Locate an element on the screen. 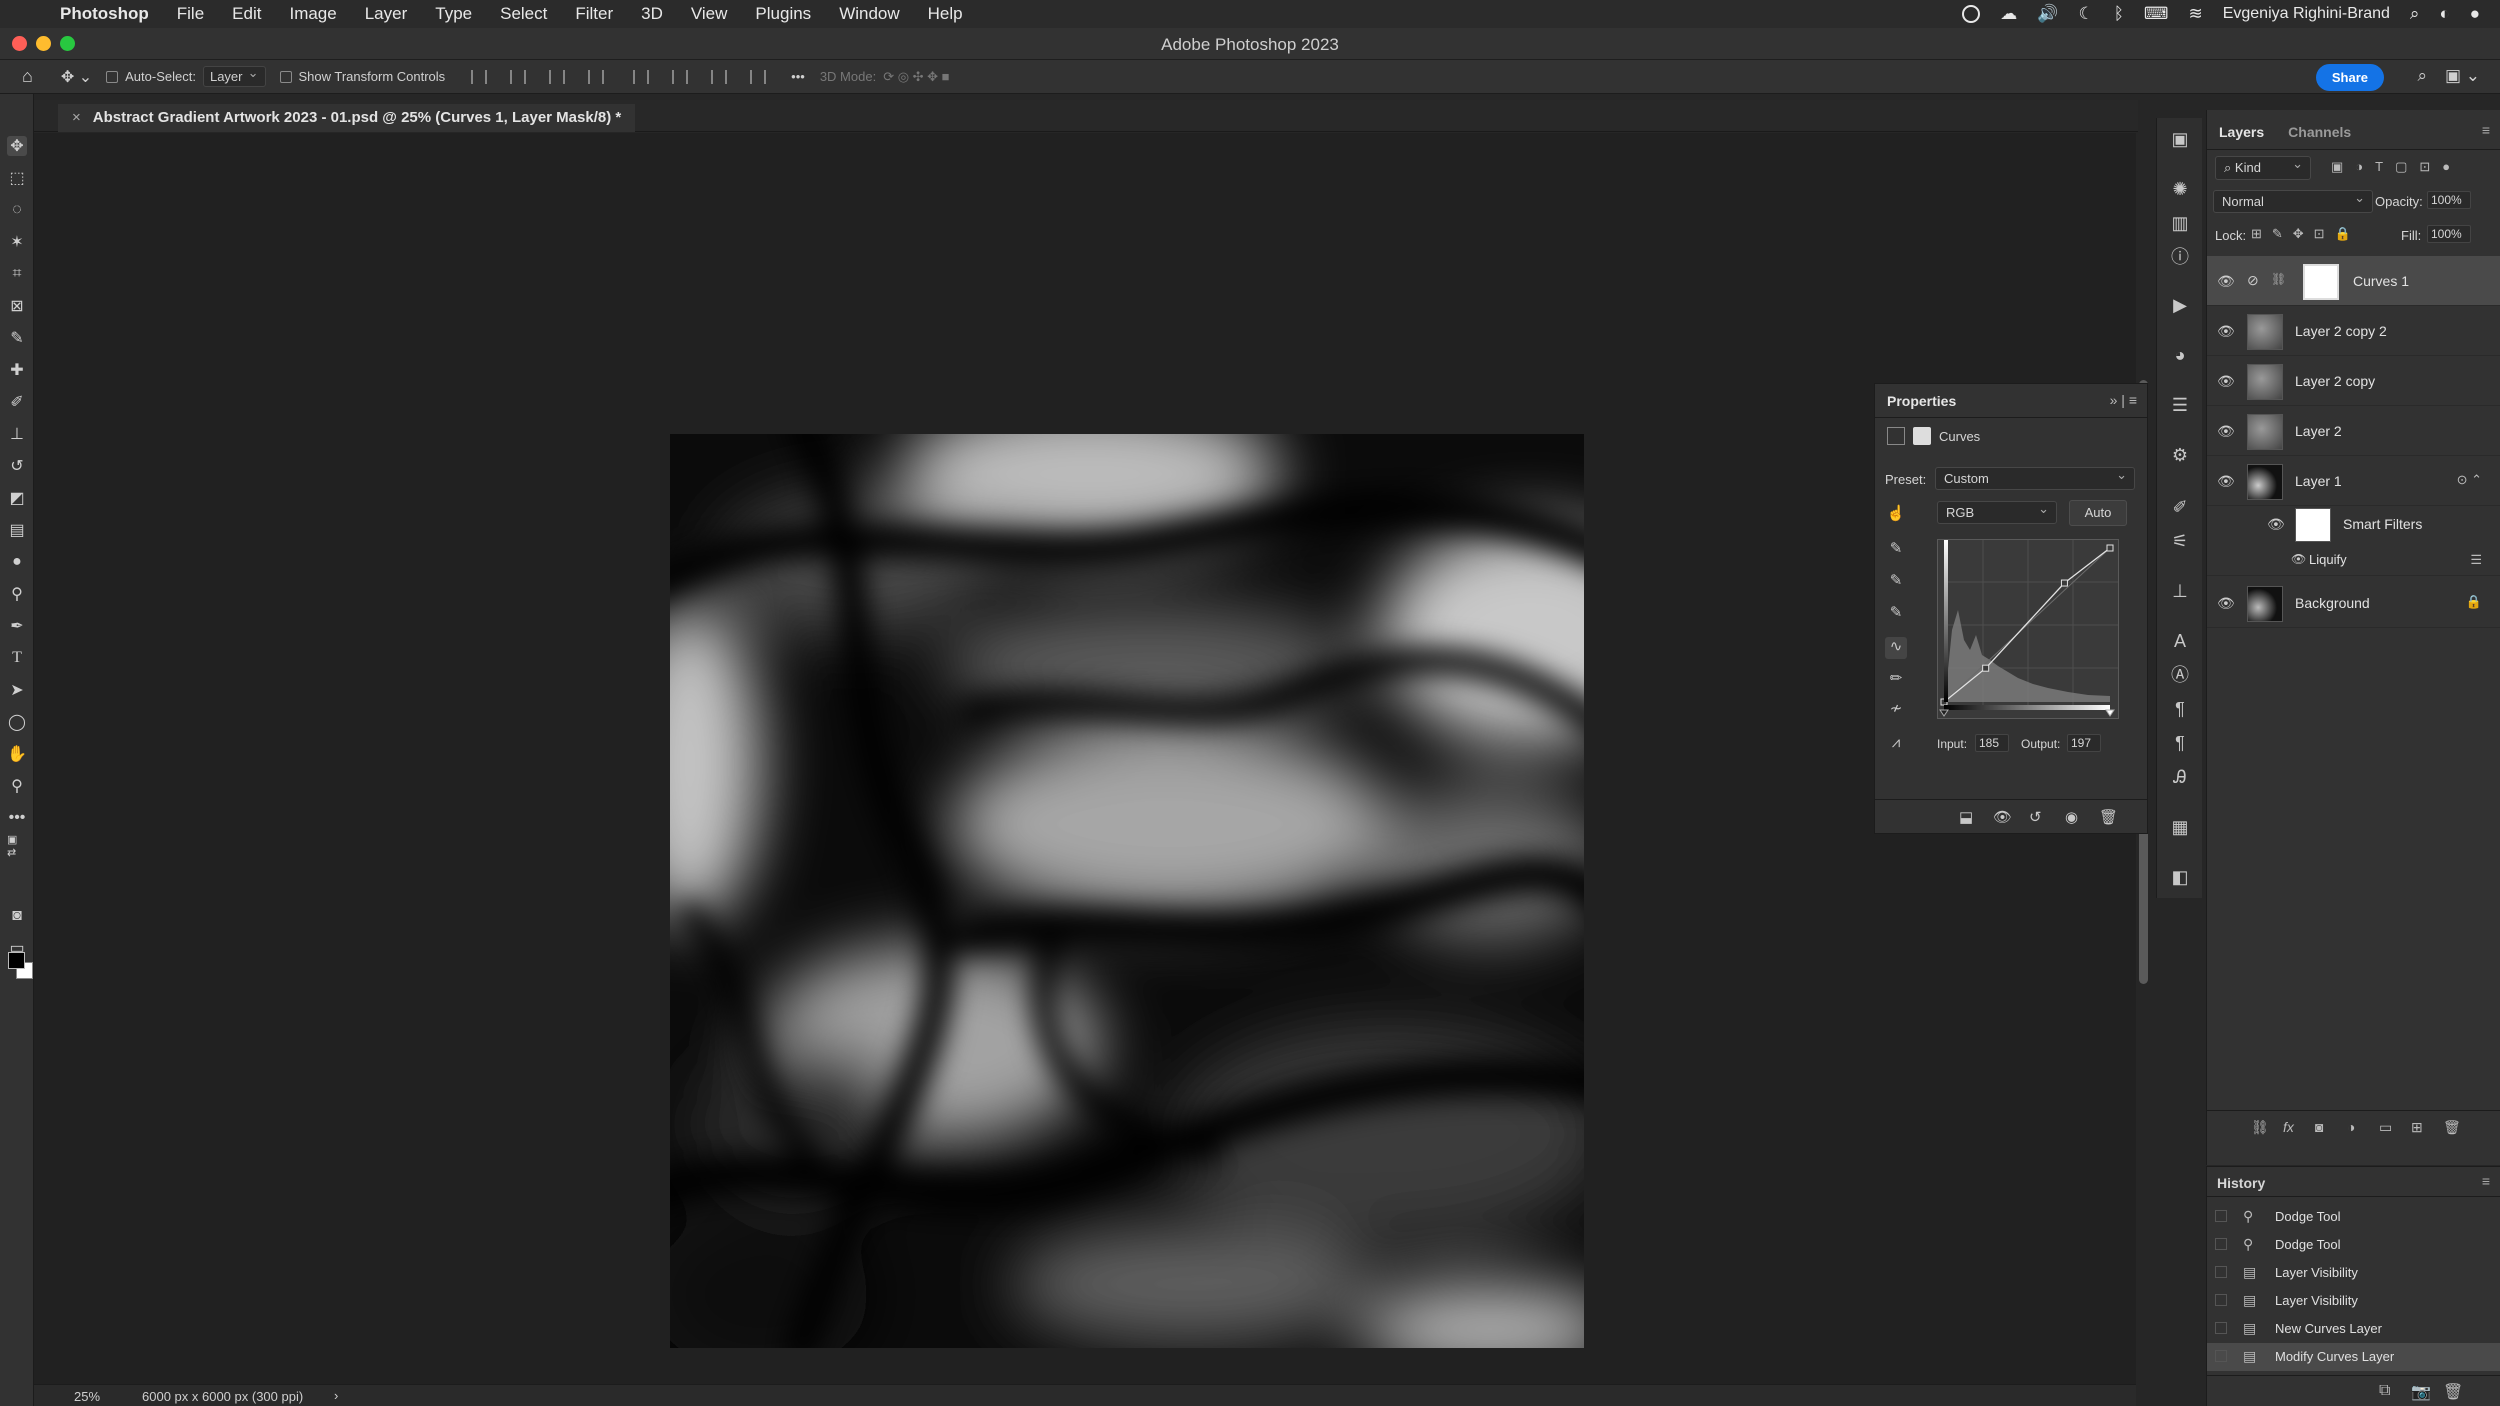  blend-mode-dropdown: Normal is located at coordinates (2293, 201).